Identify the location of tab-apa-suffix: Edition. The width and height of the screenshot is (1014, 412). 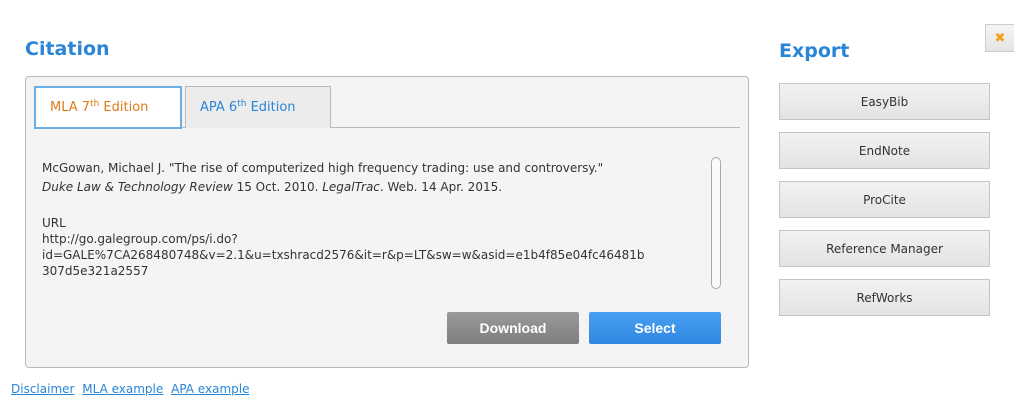
(271, 107).